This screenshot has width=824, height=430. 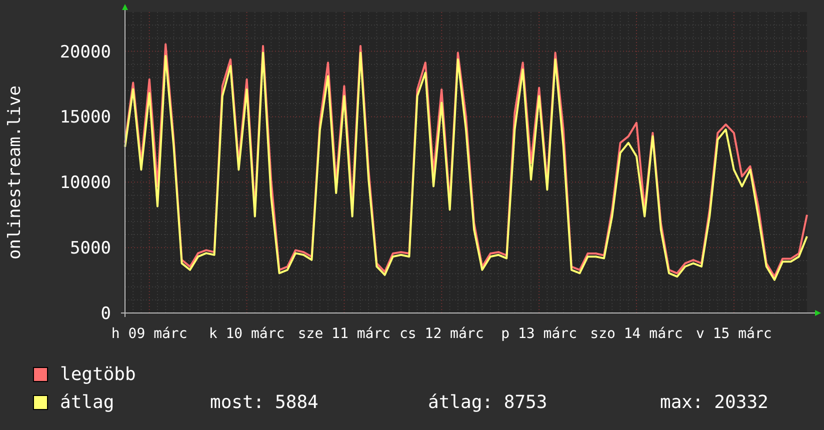 What do you see at coordinates (85, 183) in the screenshot?
I see `axis-tick-label: 10000` at bounding box center [85, 183].